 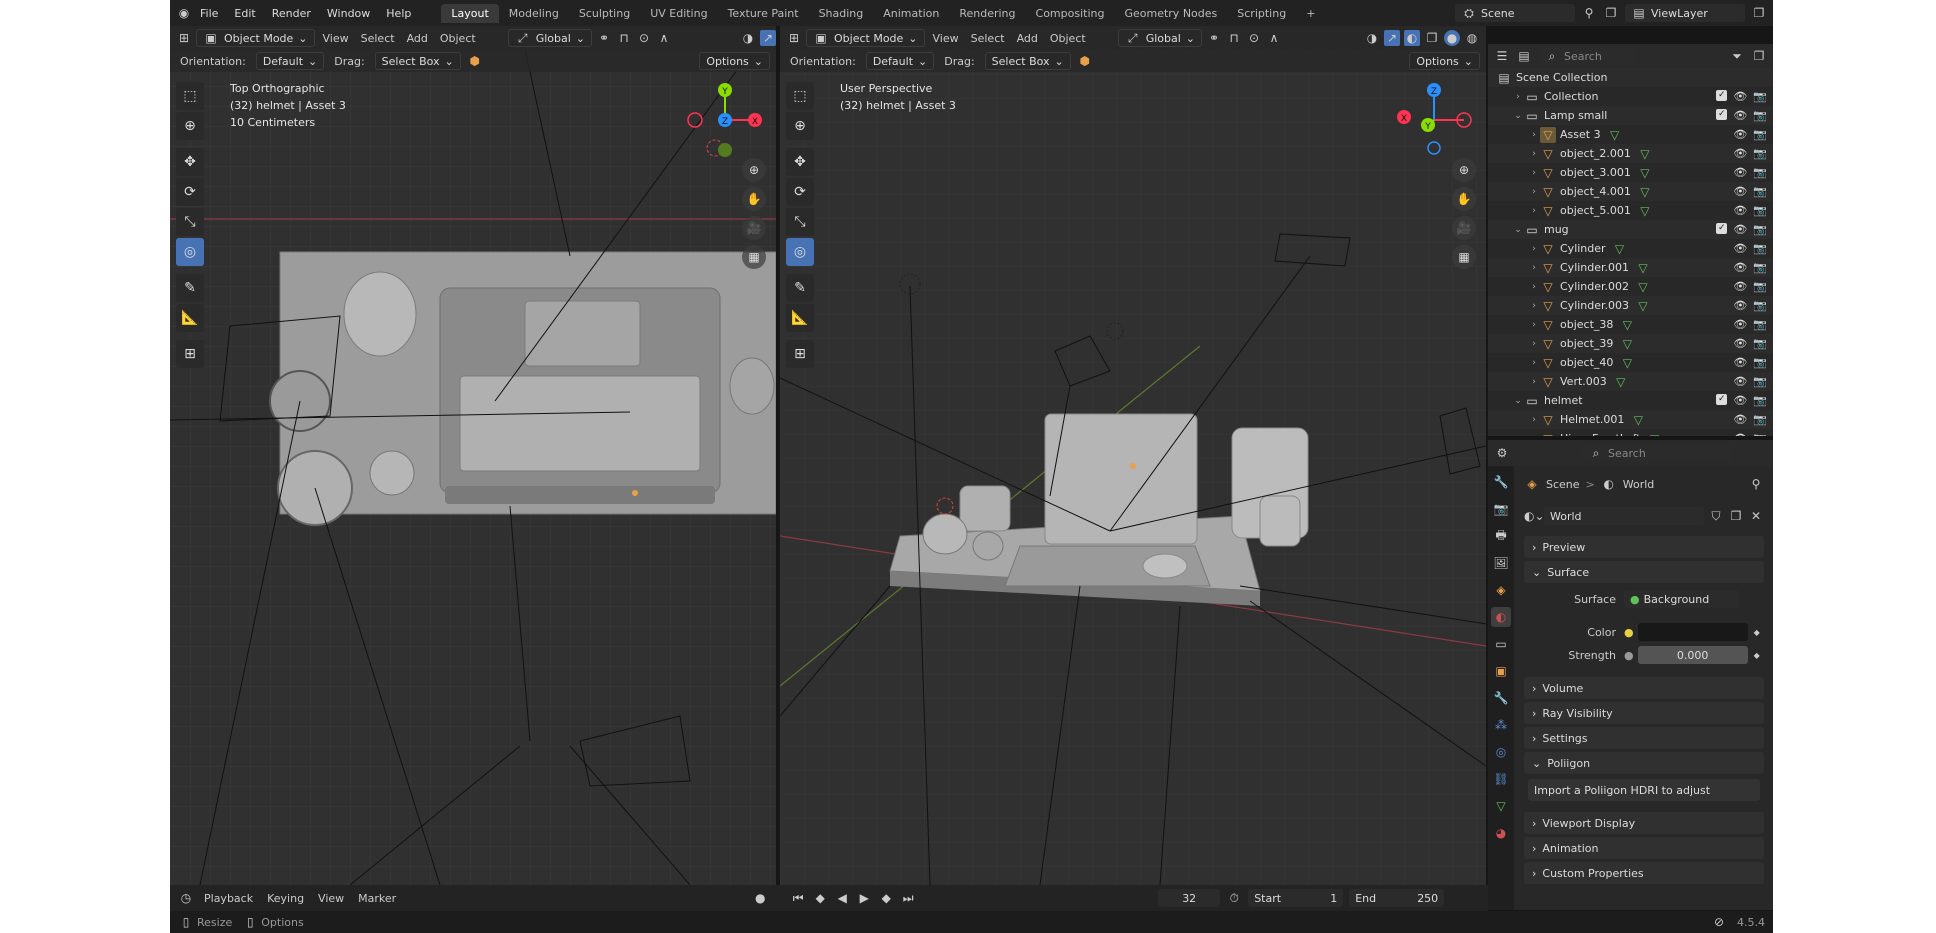 I want to click on disclosure-icon: ⌄, so click(x=1518, y=116).